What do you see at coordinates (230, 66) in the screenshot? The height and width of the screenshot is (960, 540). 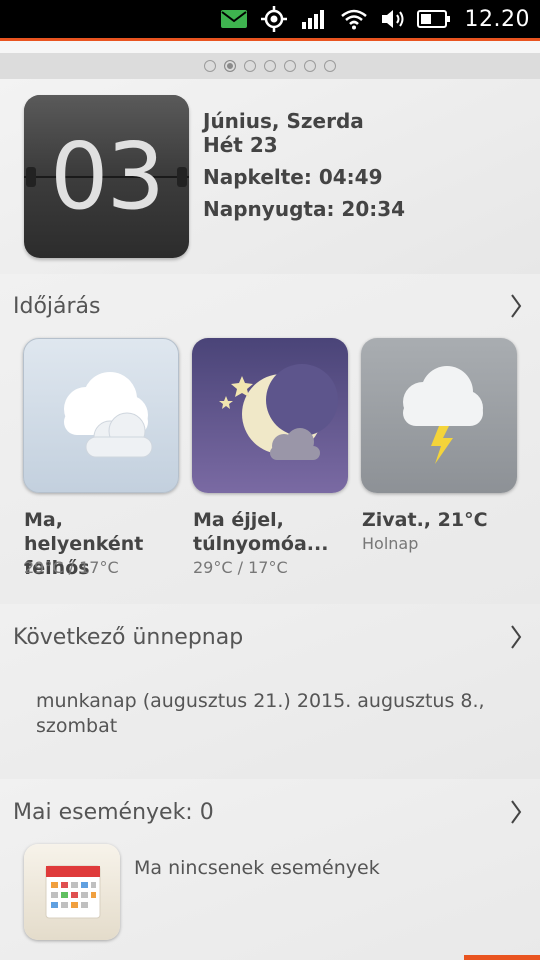 I see `page-dot-active` at bounding box center [230, 66].